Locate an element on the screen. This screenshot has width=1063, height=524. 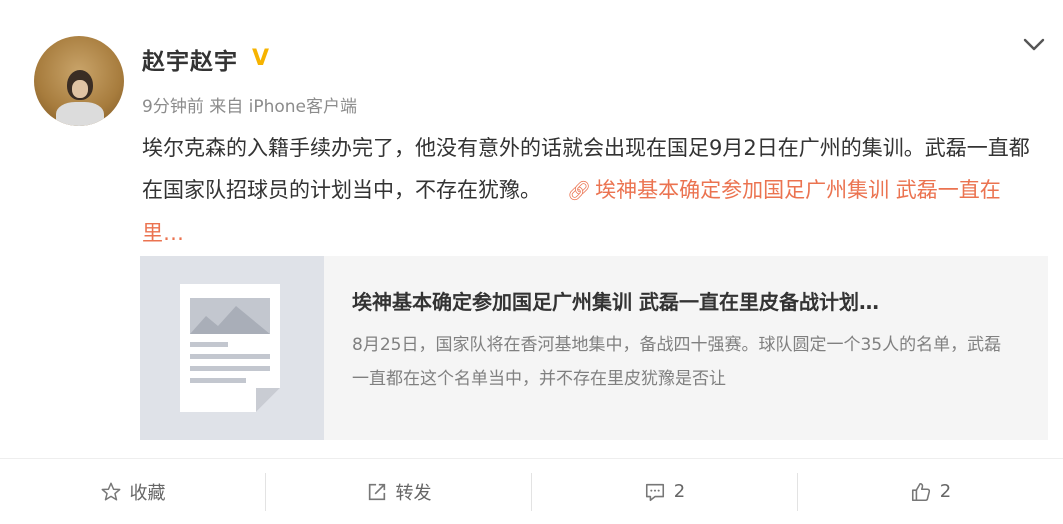
post-meta: 9分钟前 来自 iPhone客户端 is located at coordinates (250, 107).